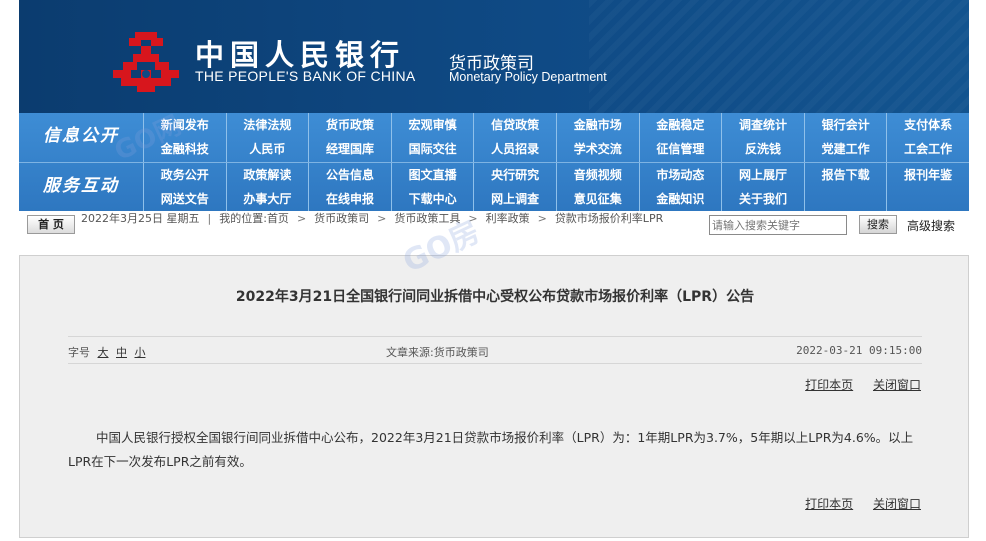 This screenshot has height=541, width=986. I want to click on header-decoration, so click(779, 56).